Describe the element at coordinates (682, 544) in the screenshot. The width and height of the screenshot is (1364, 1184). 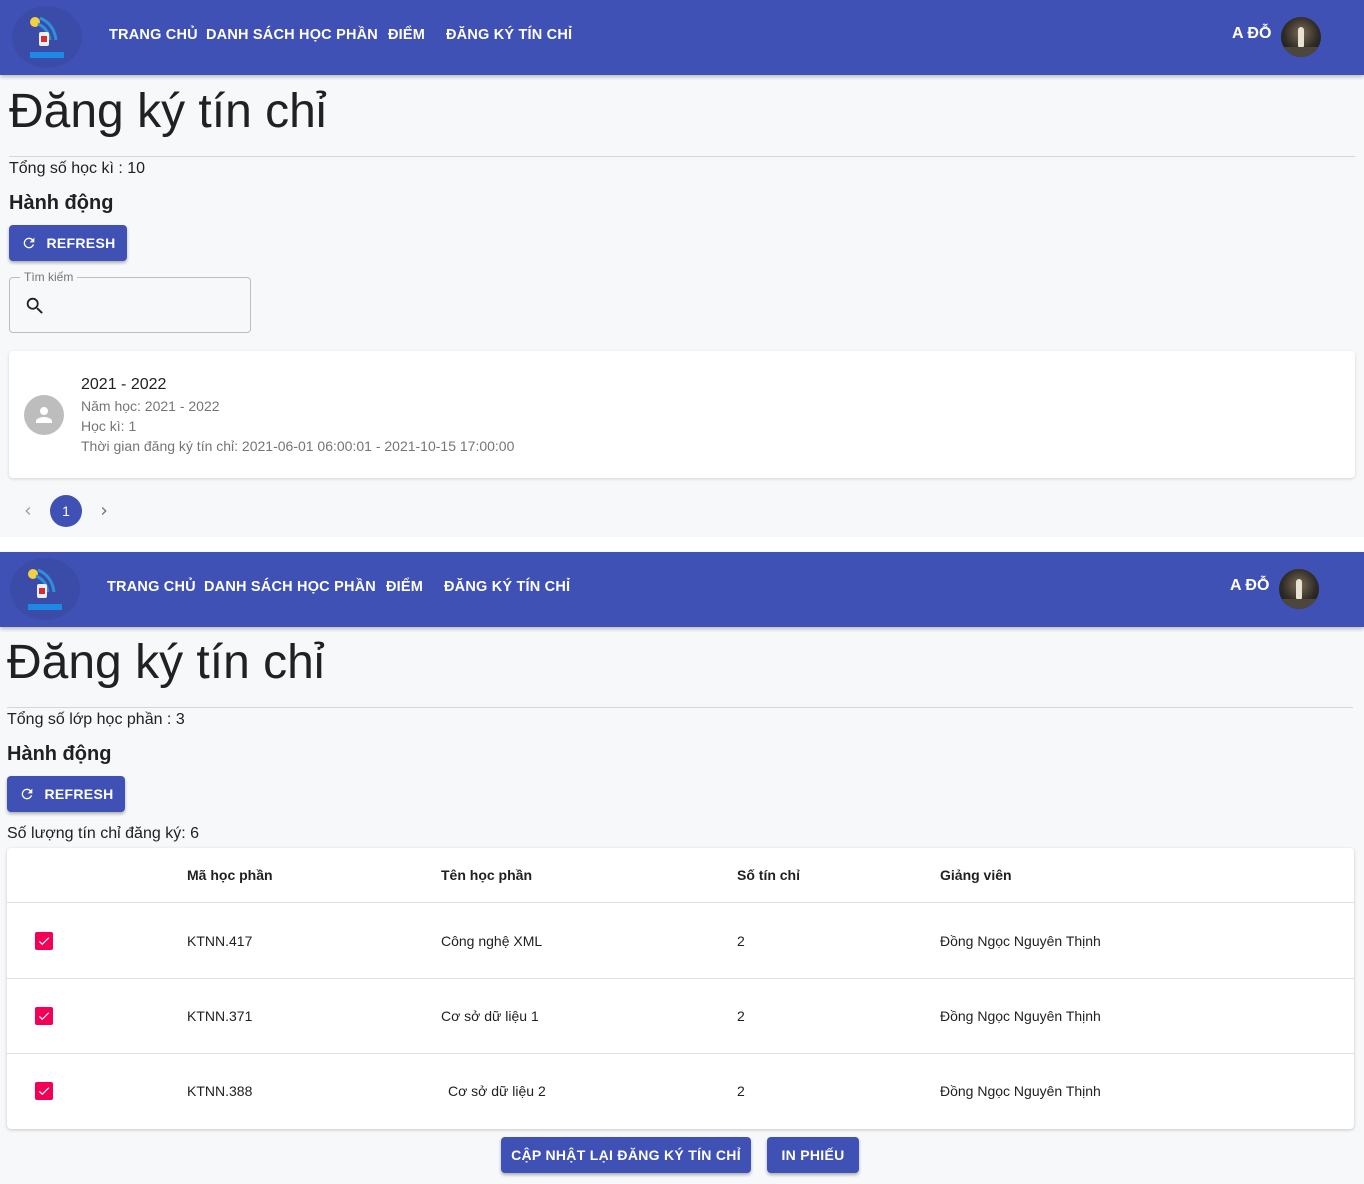
I see `screen-separator` at that location.